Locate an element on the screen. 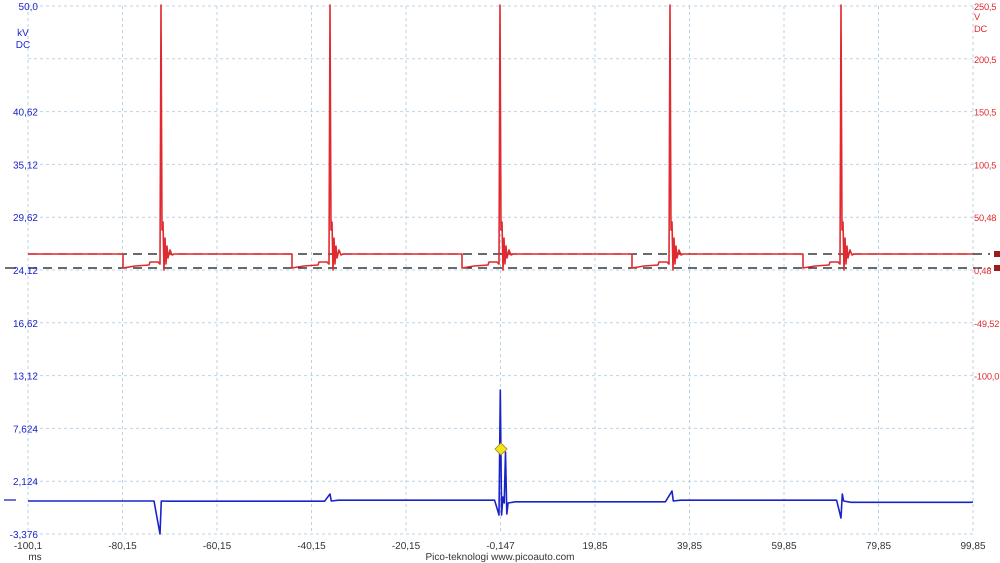 The image size is (1000, 563). axis-label: -100,1 is located at coordinates (28, 546).